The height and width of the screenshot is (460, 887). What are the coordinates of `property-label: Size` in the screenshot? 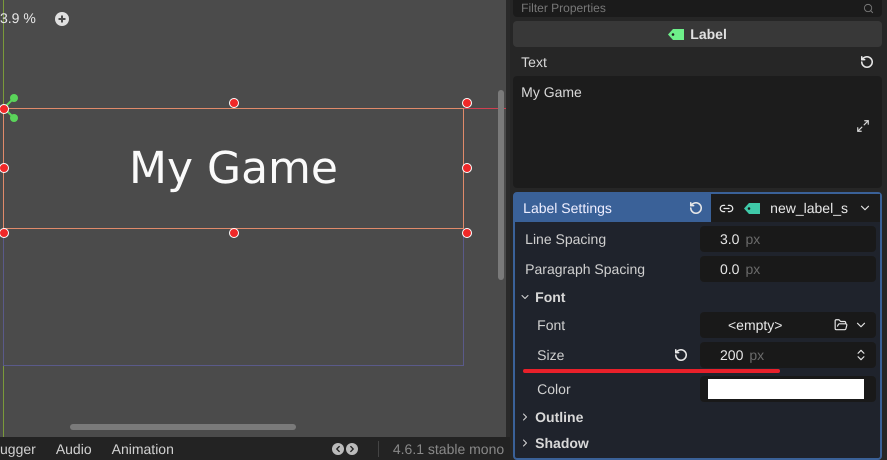 It's located at (551, 355).